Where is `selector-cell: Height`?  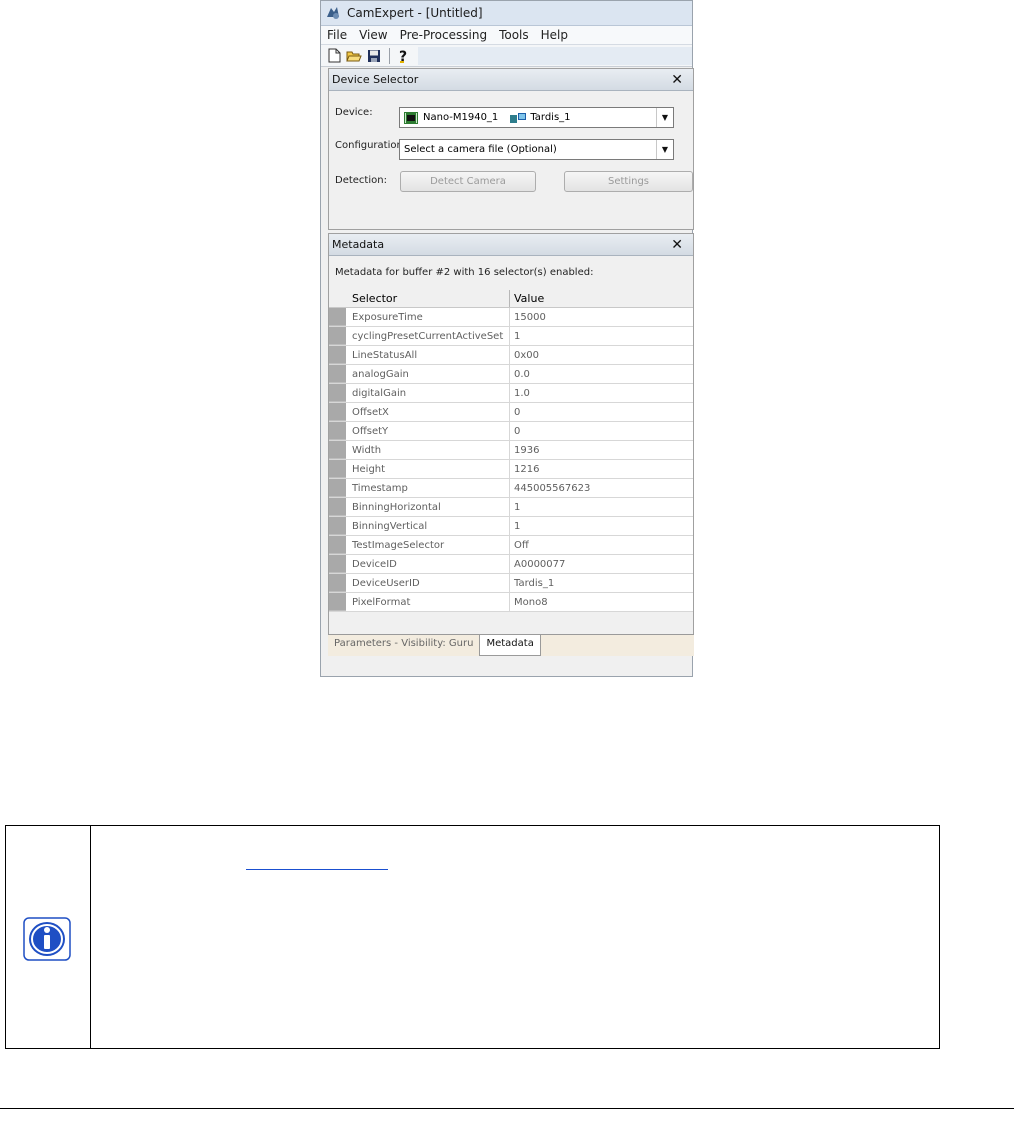 selector-cell: Height is located at coordinates (428, 469).